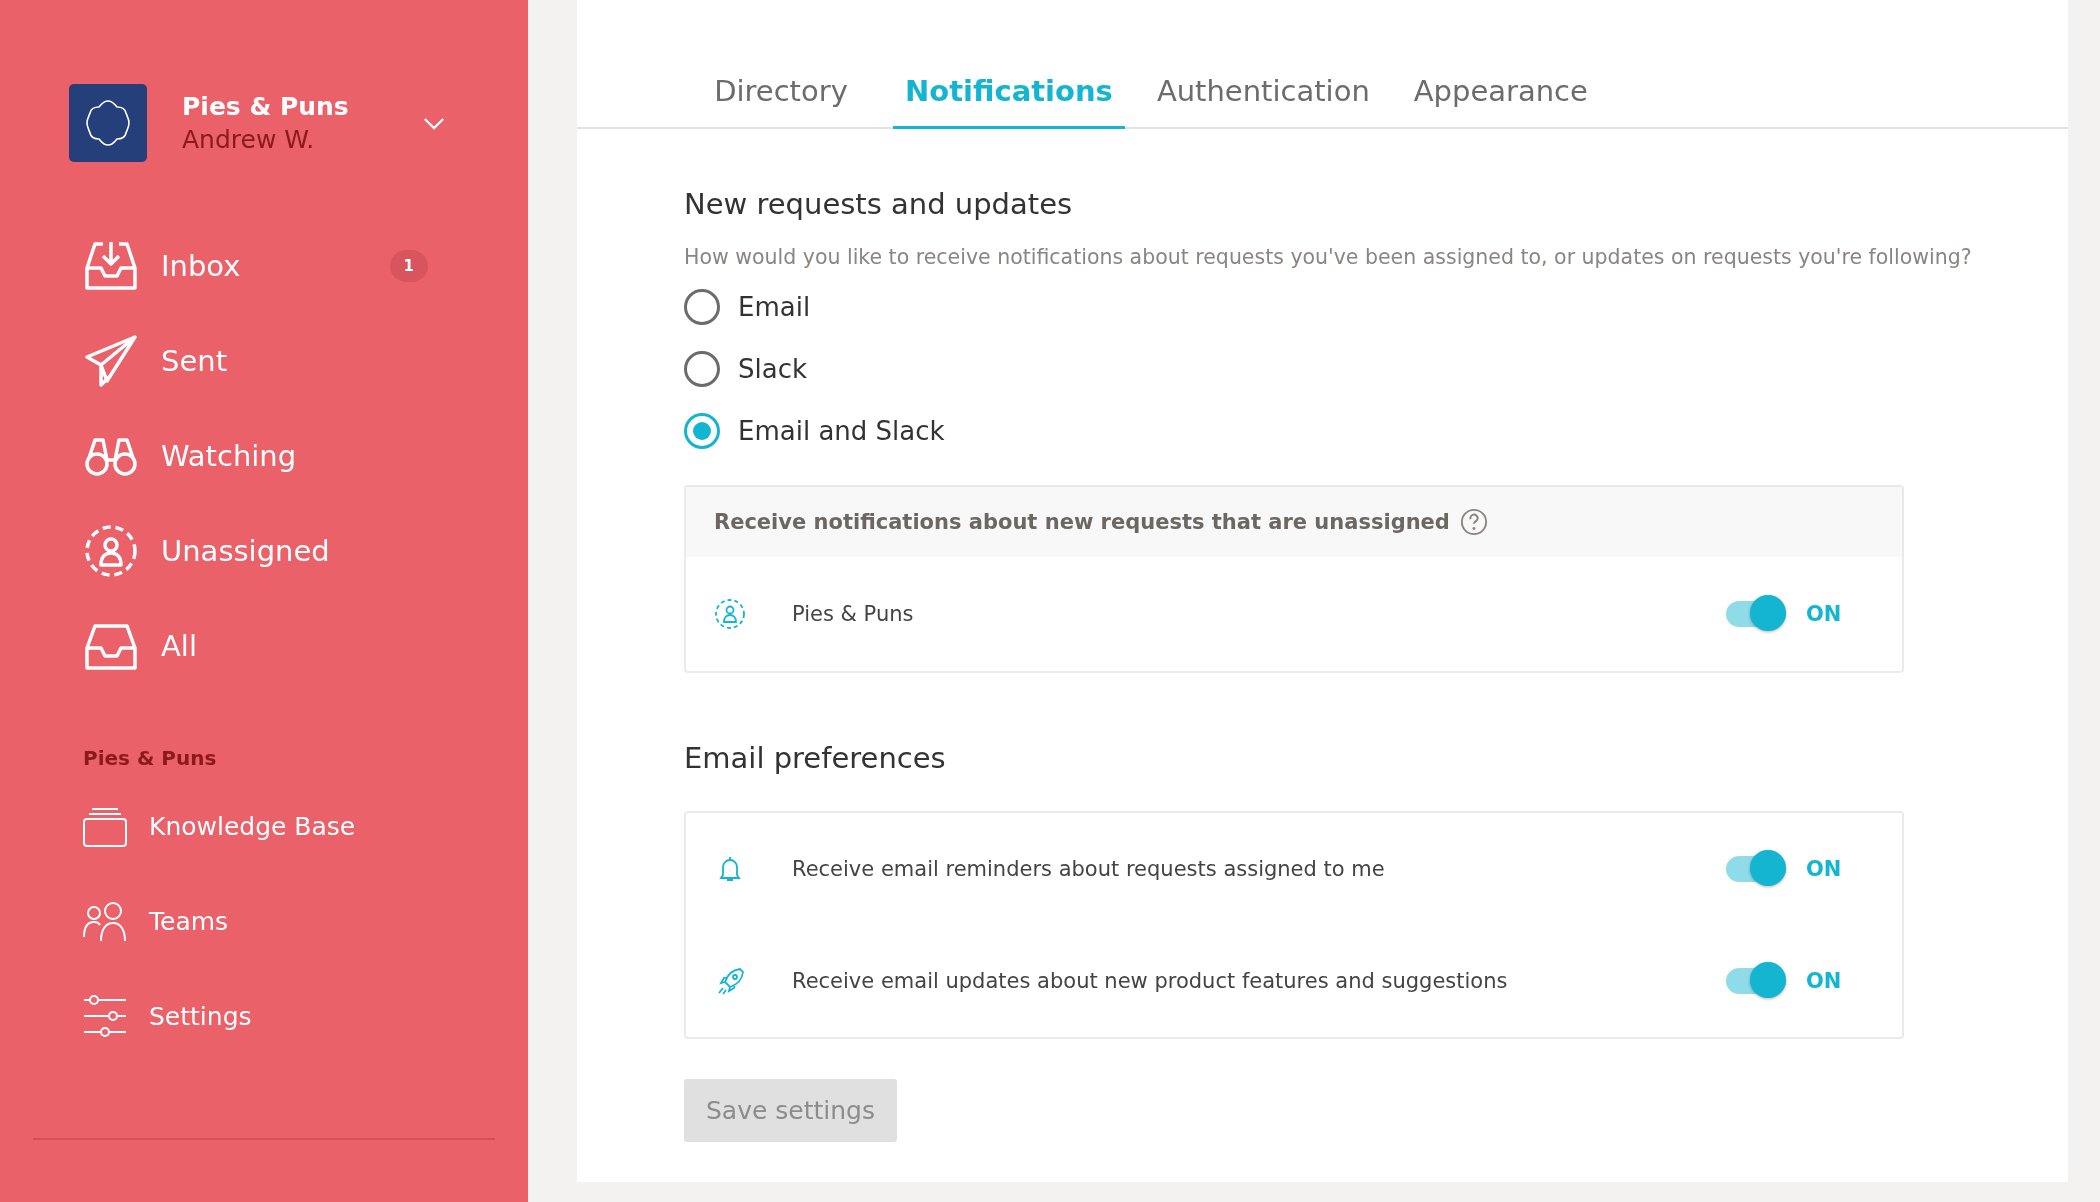 Image resolution: width=2100 pixels, height=1202 pixels. Describe the element at coordinates (1263, 101) in the screenshot. I see `tab: Authentication` at that location.